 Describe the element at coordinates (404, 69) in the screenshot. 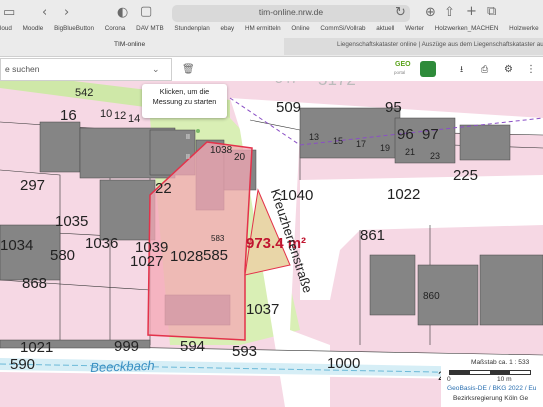

I see `geoportal-logo: GEO portal` at that location.